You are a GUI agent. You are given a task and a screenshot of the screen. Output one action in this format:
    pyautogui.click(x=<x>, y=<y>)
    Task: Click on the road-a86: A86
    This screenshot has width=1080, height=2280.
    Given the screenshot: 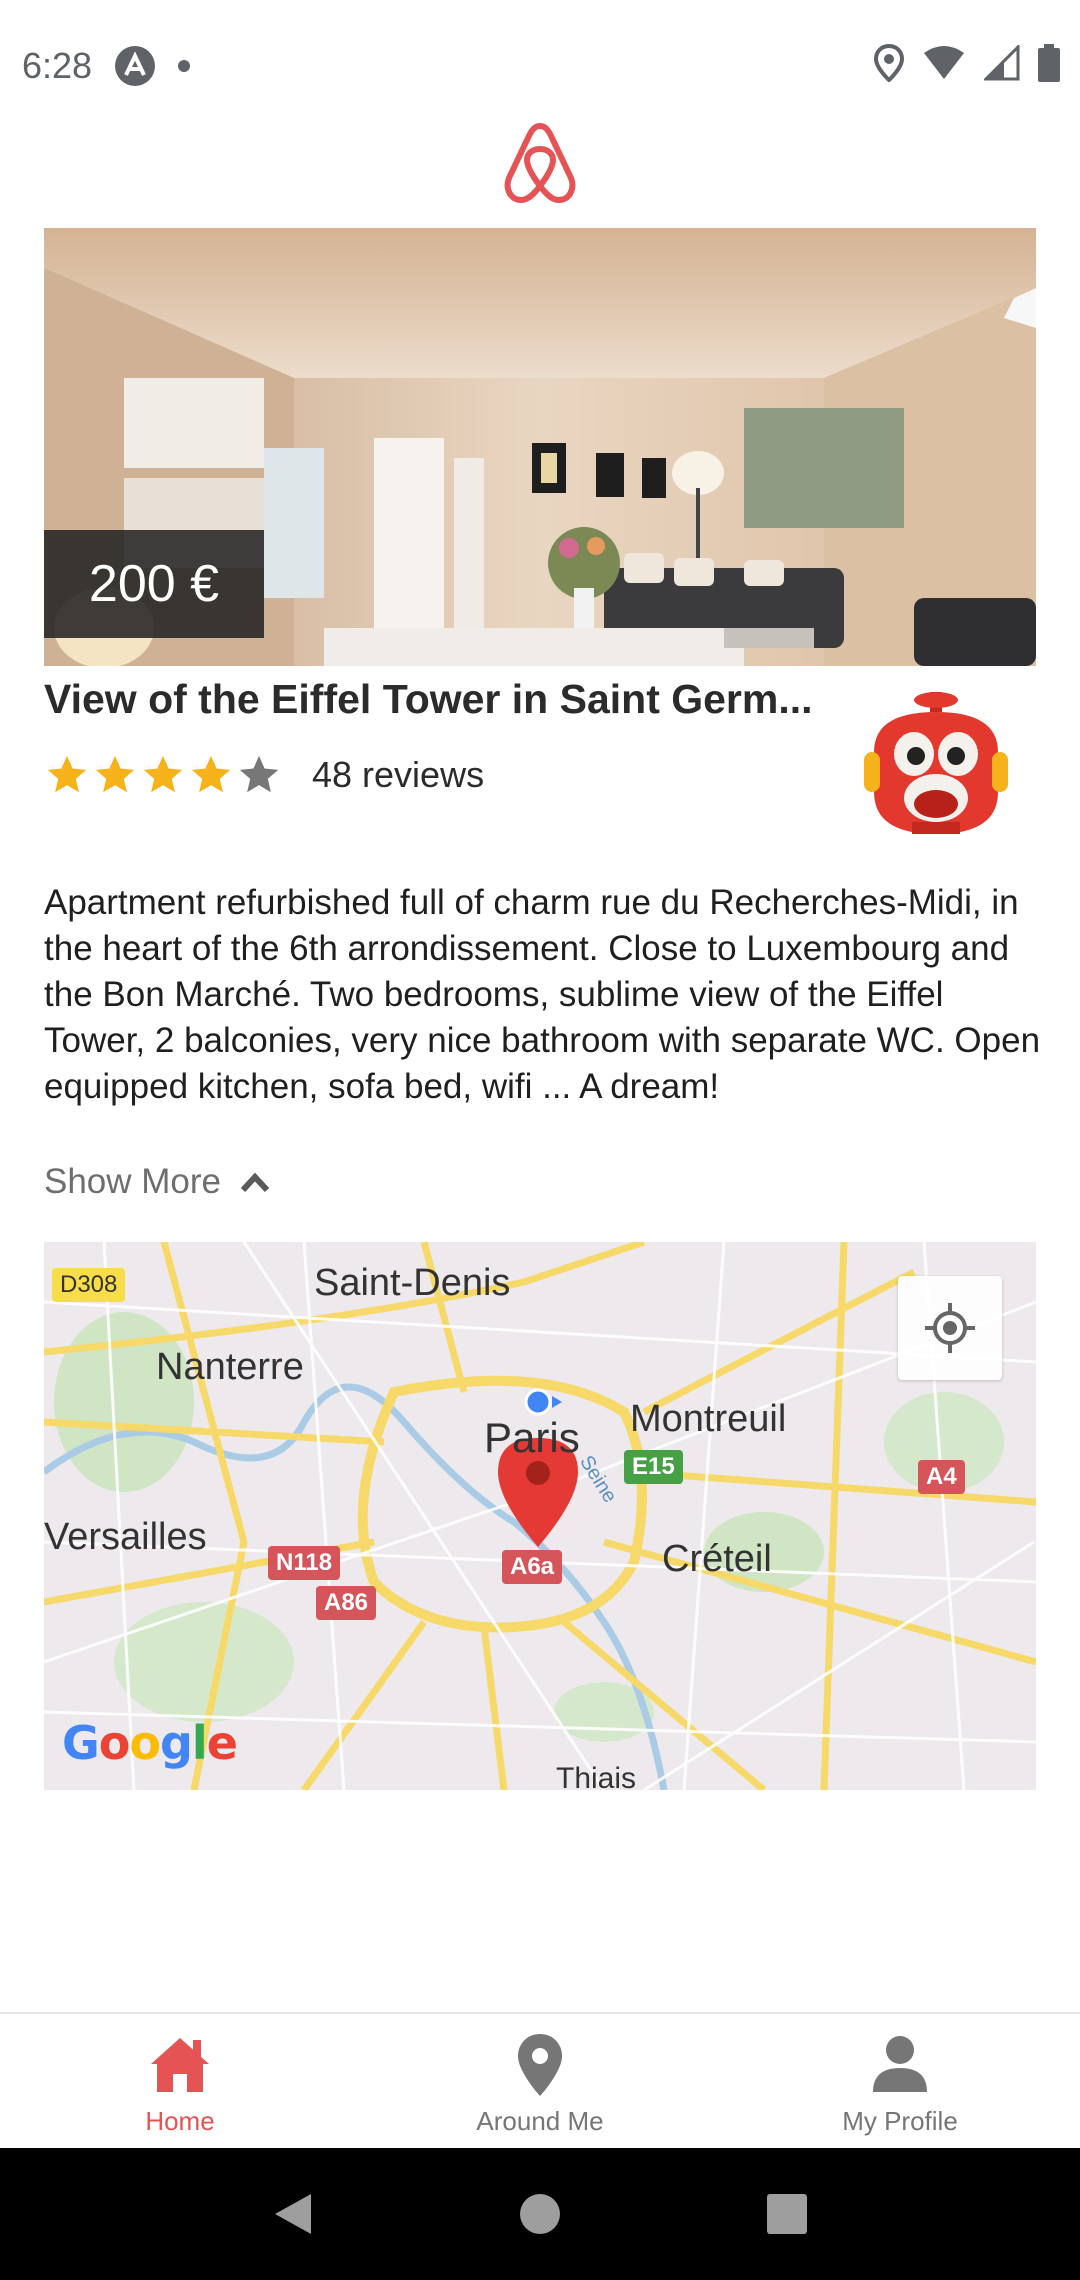 What is the action you would take?
    pyautogui.click(x=346, y=1603)
    